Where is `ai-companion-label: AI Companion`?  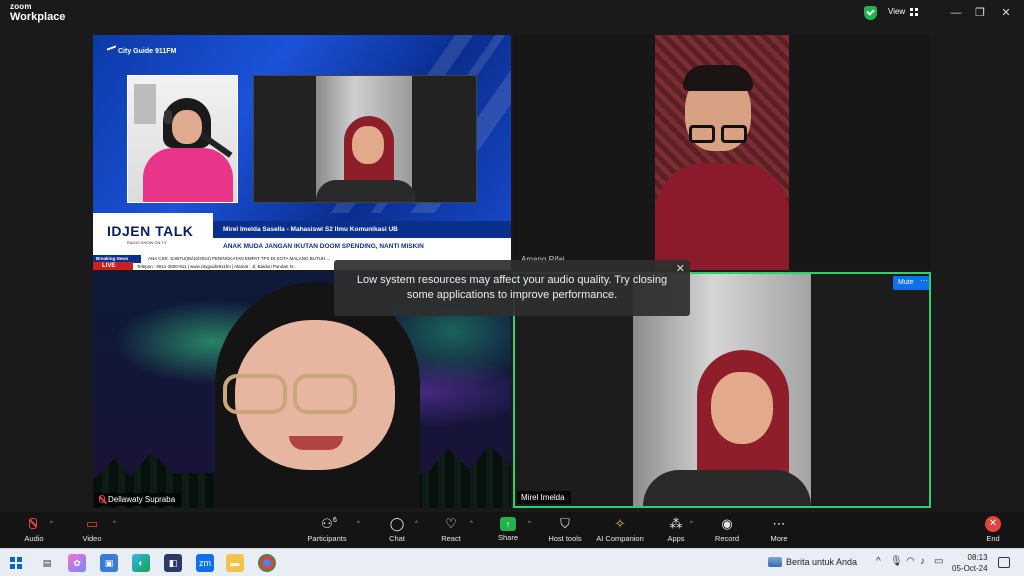
ai-companion-label: AI Companion is located at coordinates (620, 538).